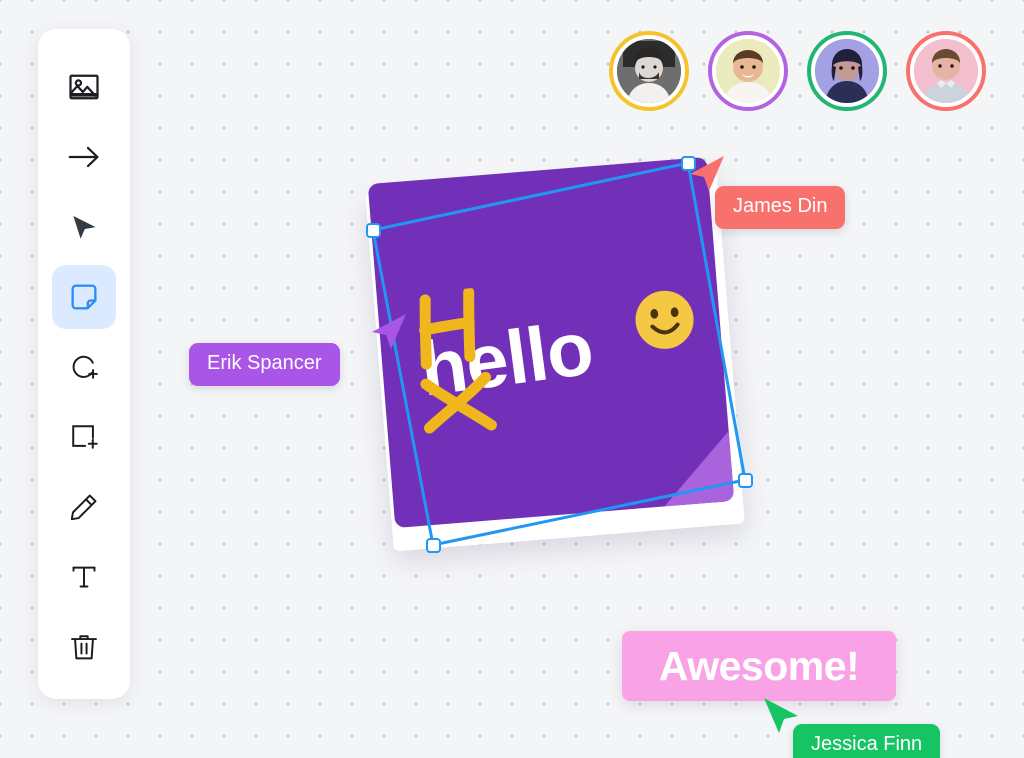 Image resolution: width=1024 pixels, height=758 pixels. What do you see at coordinates (780, 207) in the screenshot?
I see `cursor-label-james-din: James Din` at bounding box center [780, 207].